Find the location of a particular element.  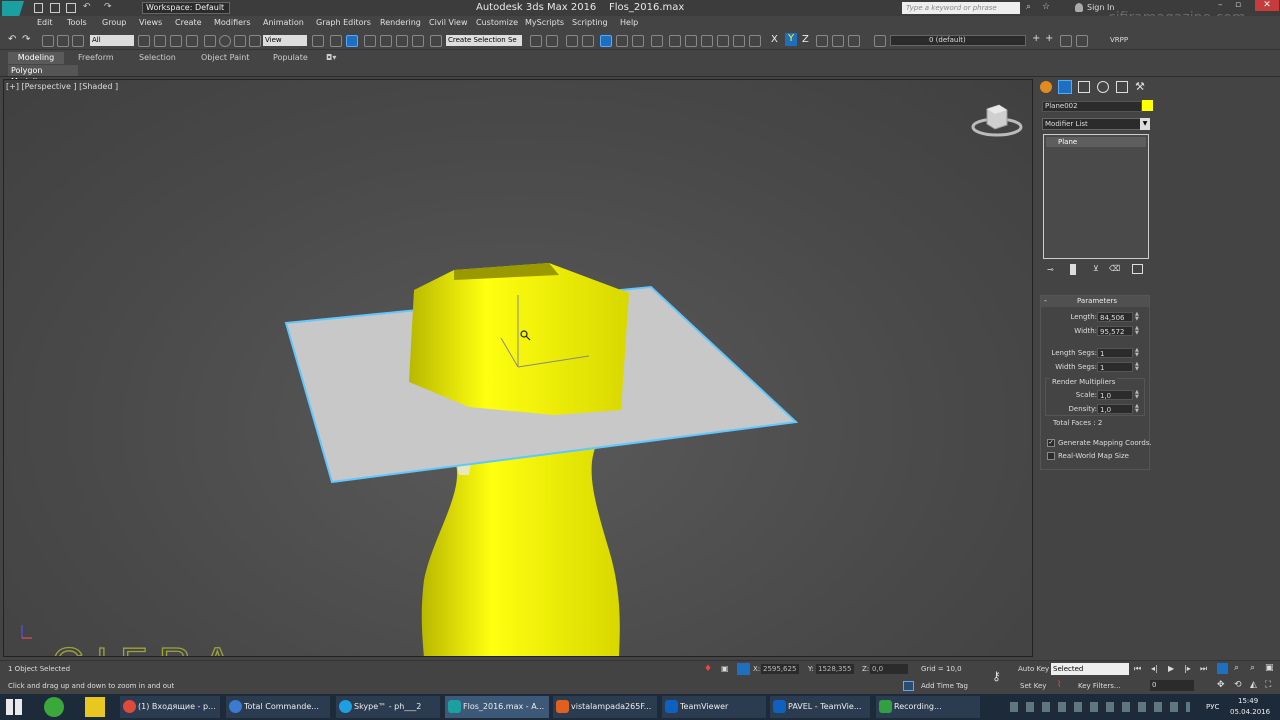

scale-field: 1,0 is located at coordinates (1115, 395).